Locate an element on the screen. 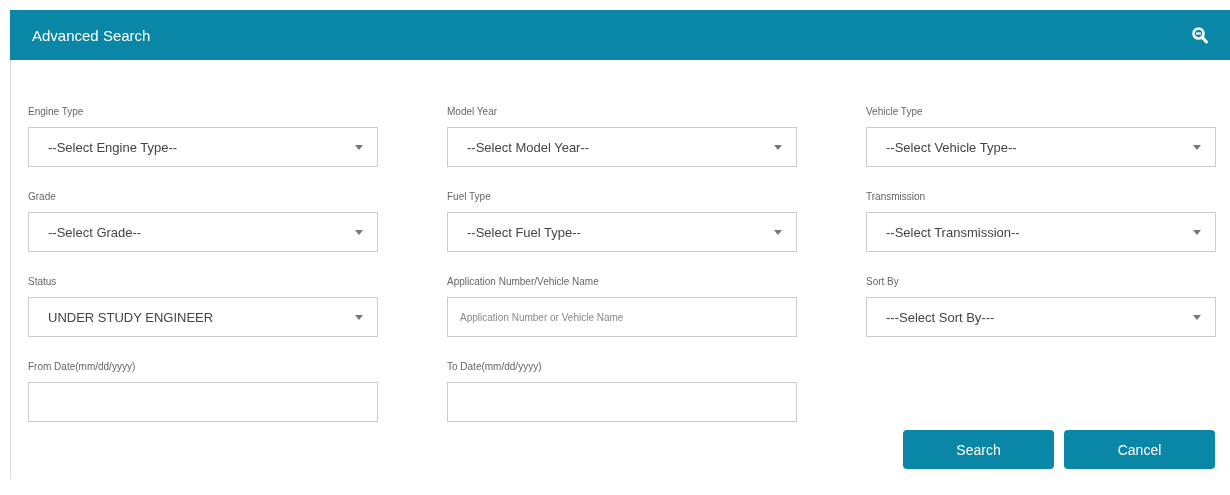 This screenshot has width=1230, height=495. field-label: Transmission is located at coordinates (896, 197).